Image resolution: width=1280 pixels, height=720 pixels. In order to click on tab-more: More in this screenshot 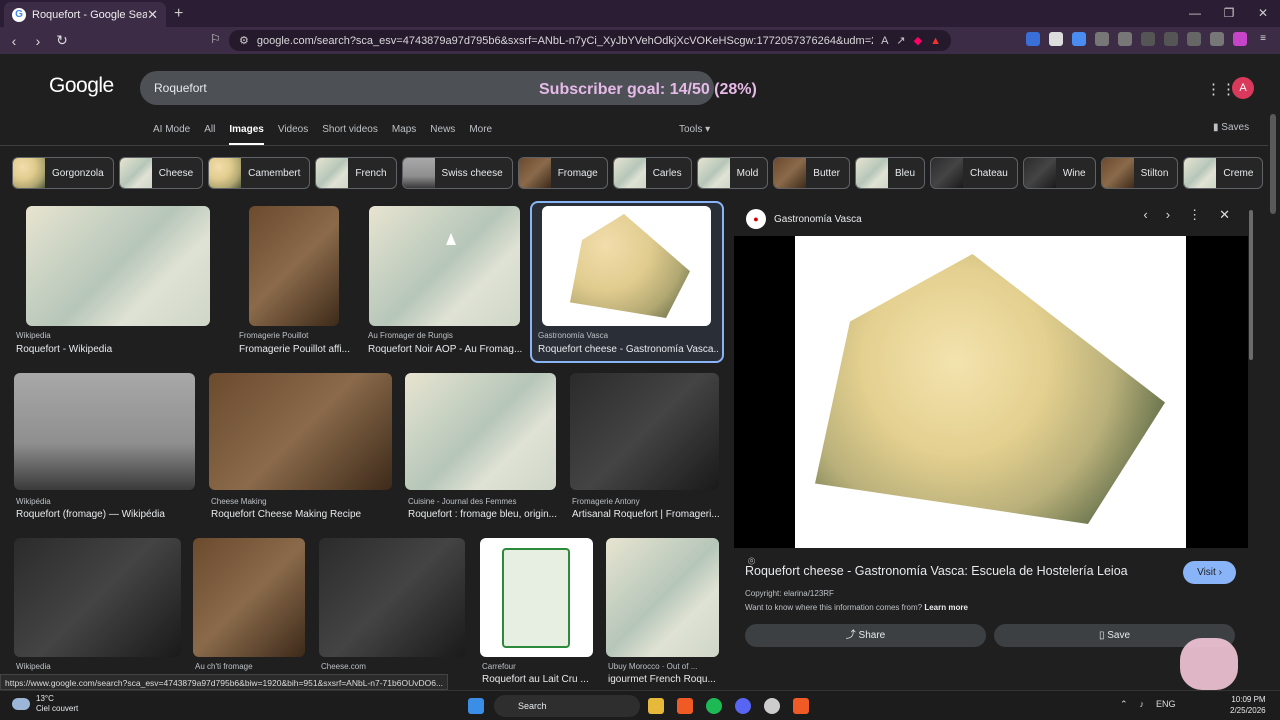, I will do `click(480, 134)`.